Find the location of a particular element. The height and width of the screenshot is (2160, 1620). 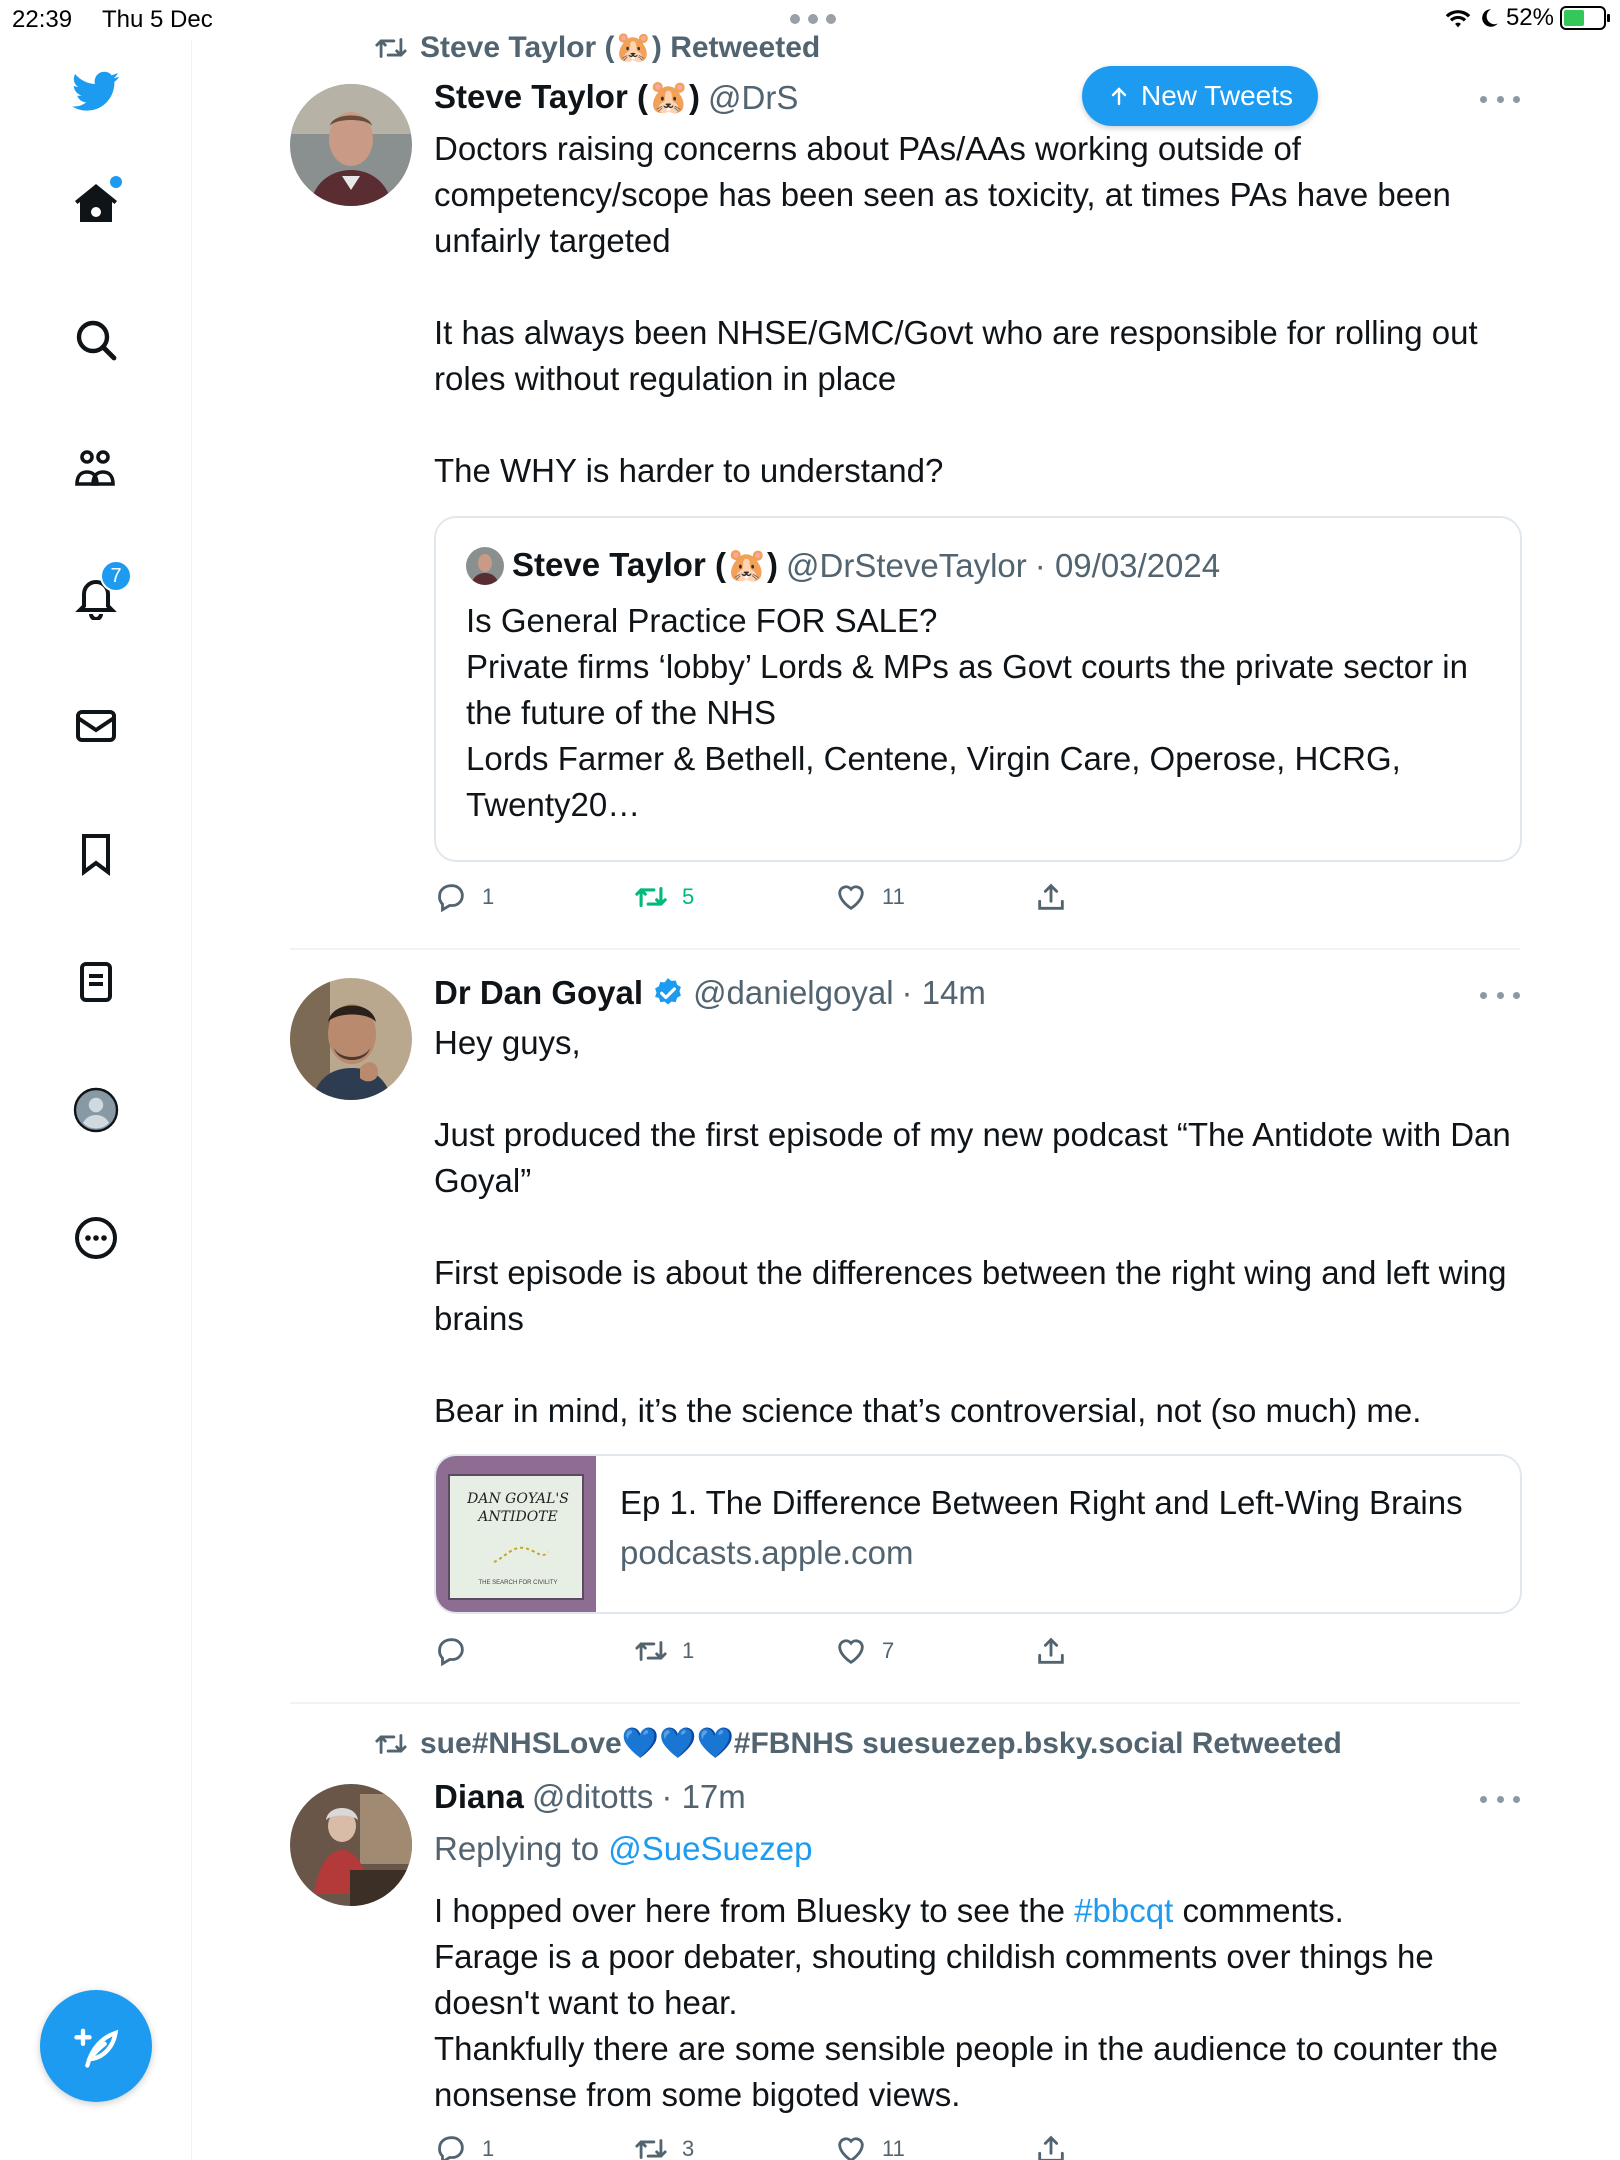

retweet-button: 1 is located at coordinates (664, 1651).